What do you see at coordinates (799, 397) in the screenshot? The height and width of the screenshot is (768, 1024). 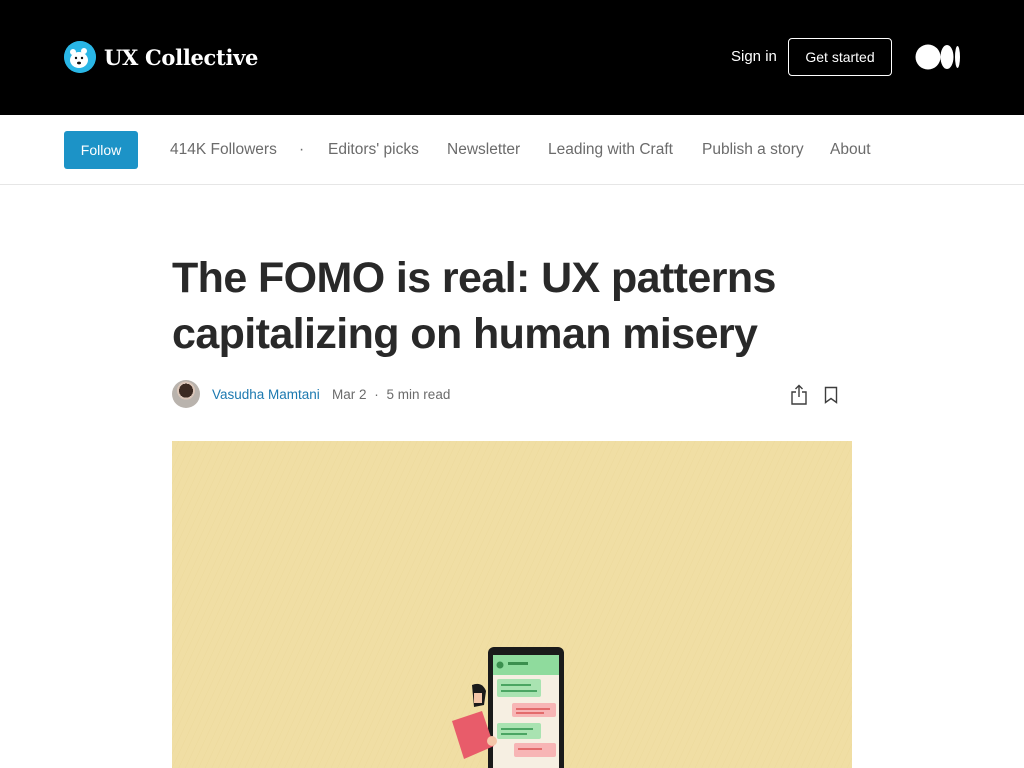 I see `share-icon` at bounding box center [799, 397].